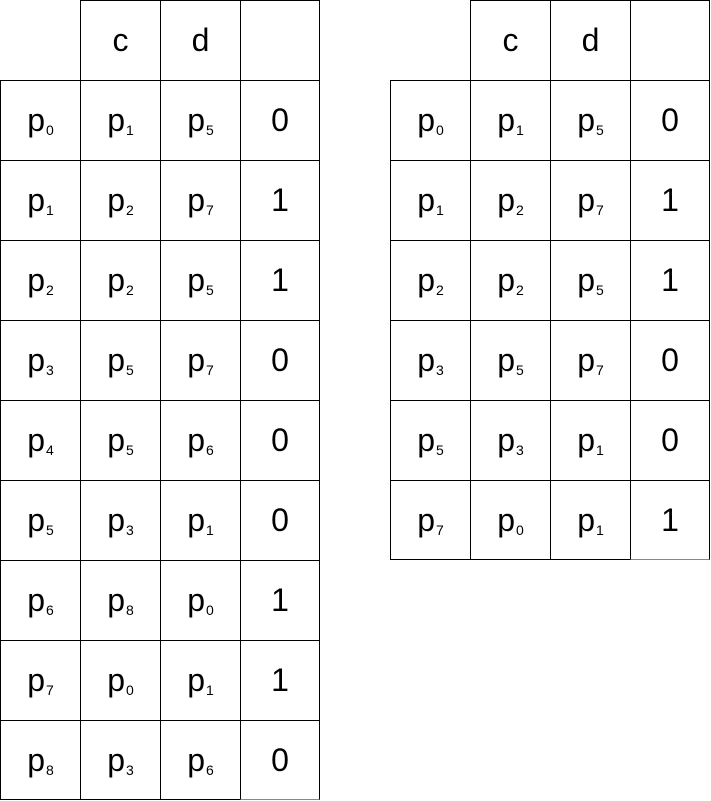  I want to click on transition-cell-d: p0, so click(200, 600).